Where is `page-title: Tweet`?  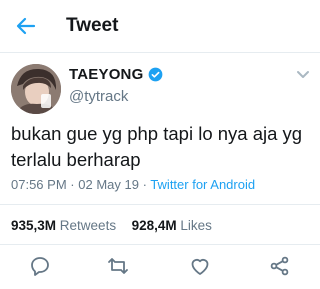
page-title: Tweet is located at coordinates (92, 25).